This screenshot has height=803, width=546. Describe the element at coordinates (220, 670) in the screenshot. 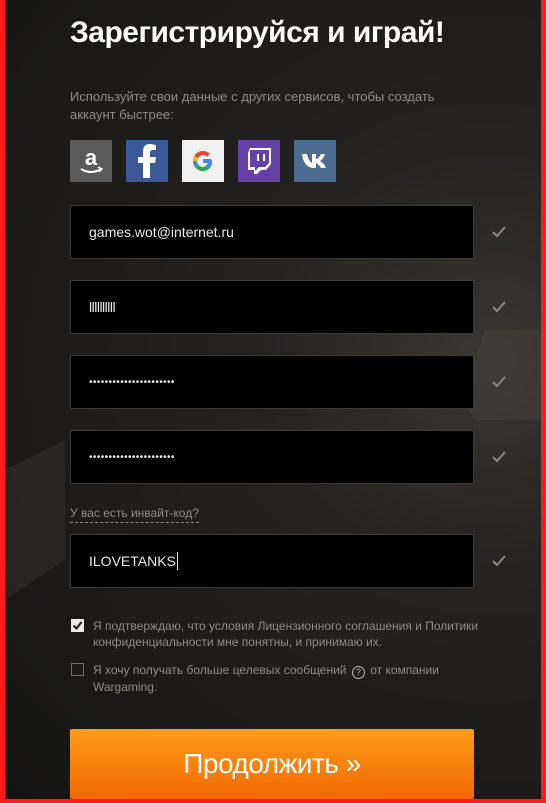

I see `marketing-text: Я хочу получать больше целевых сообщений` at that location.